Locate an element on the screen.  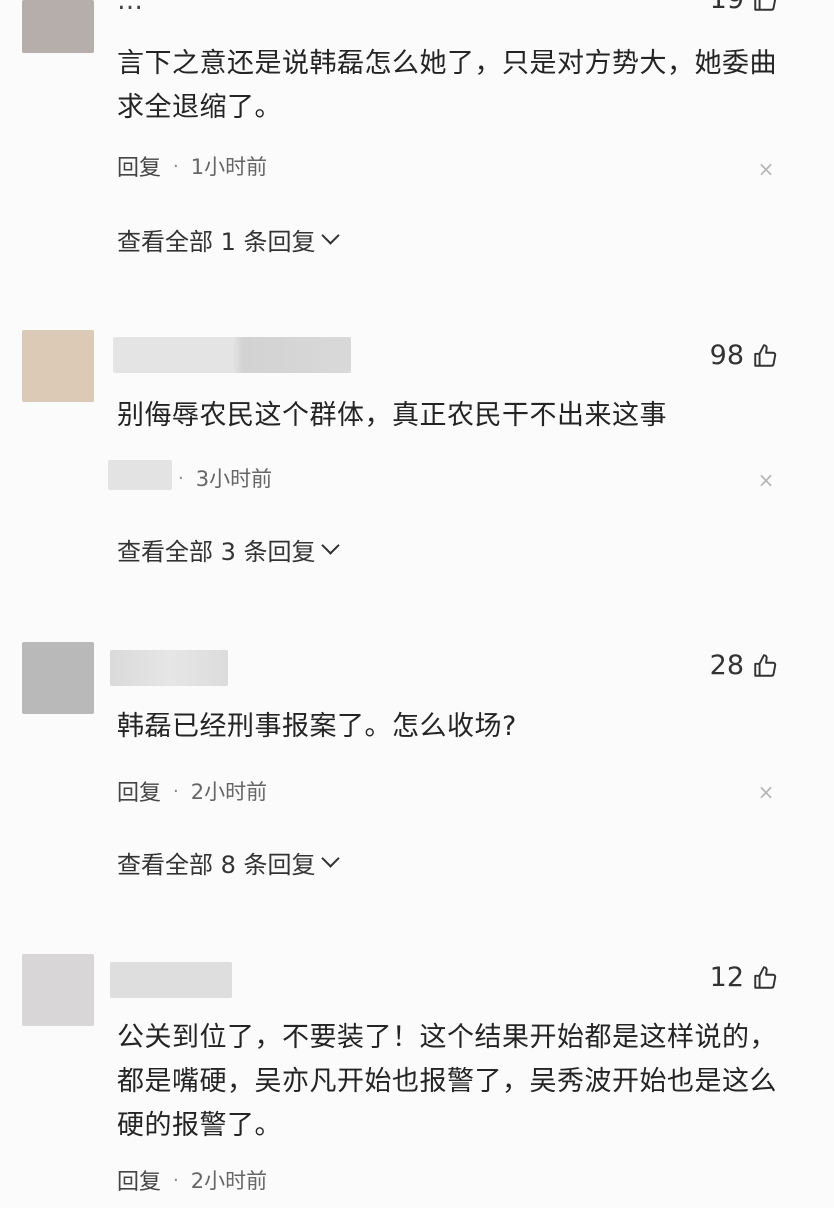
like-button: 98 is located at coordinates (744, 355).